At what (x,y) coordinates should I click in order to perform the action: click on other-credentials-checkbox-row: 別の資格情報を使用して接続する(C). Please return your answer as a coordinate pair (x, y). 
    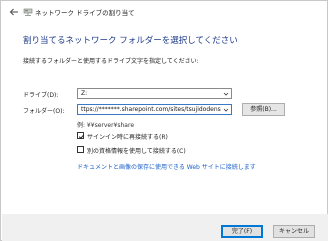
    Looking at the image, I should click on (162, 150).